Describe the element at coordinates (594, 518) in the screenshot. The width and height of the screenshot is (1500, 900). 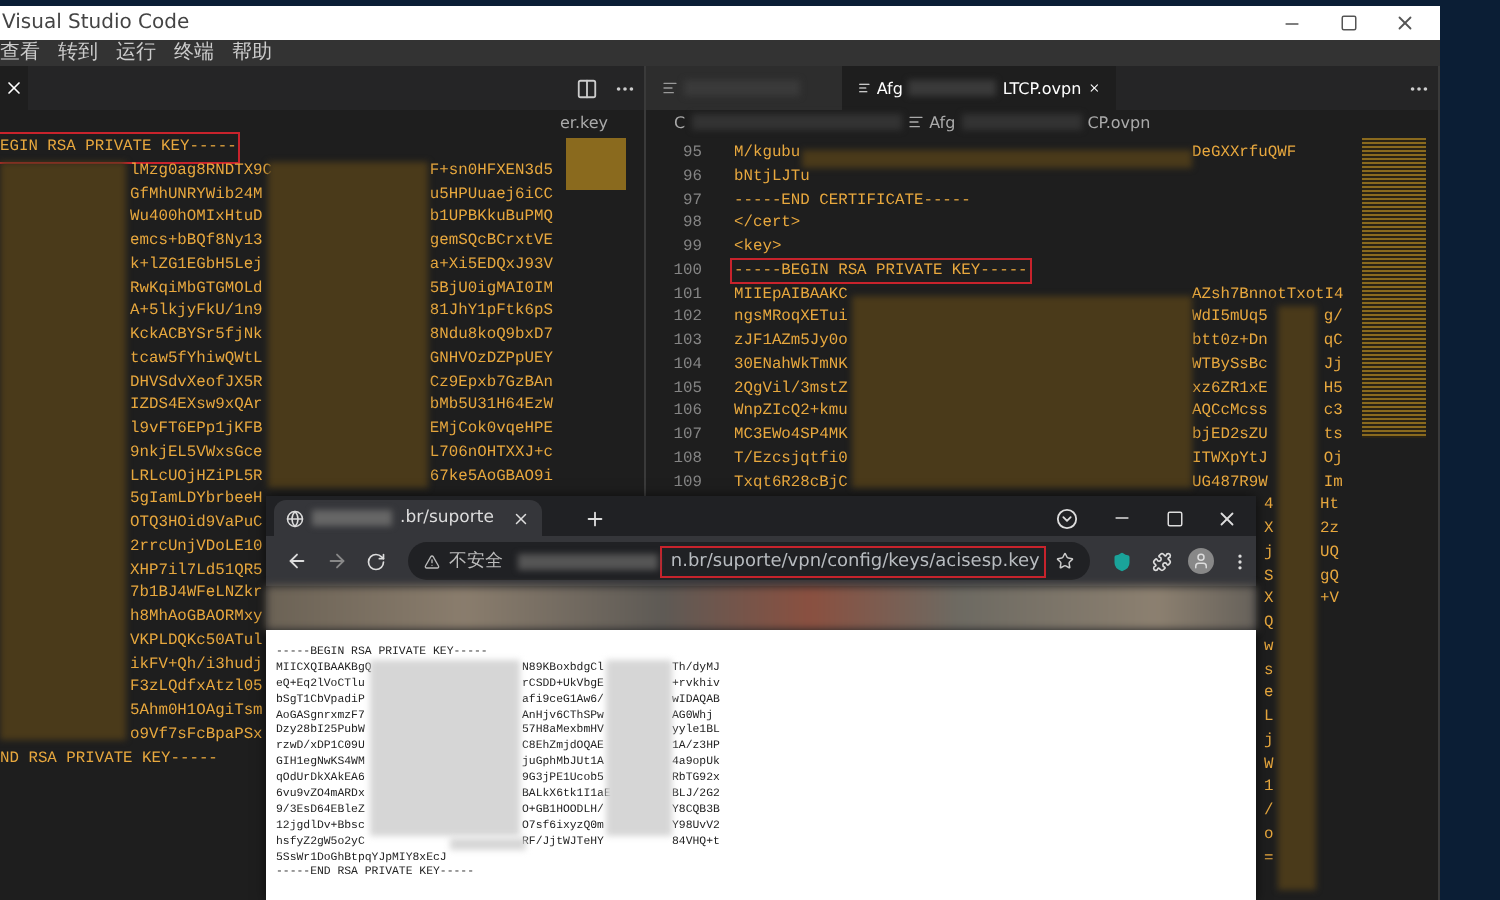
I see `plus-icon` at that location.